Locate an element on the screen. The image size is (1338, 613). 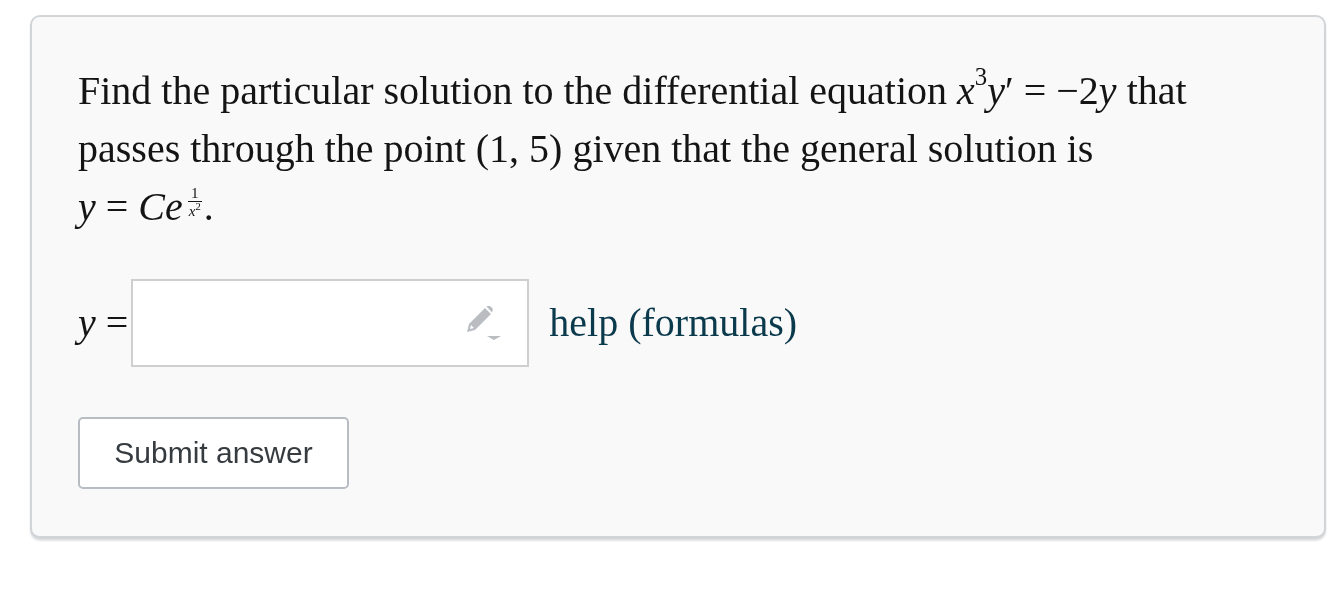
submit-button: Submit answer is located at coordinates (213, 453).